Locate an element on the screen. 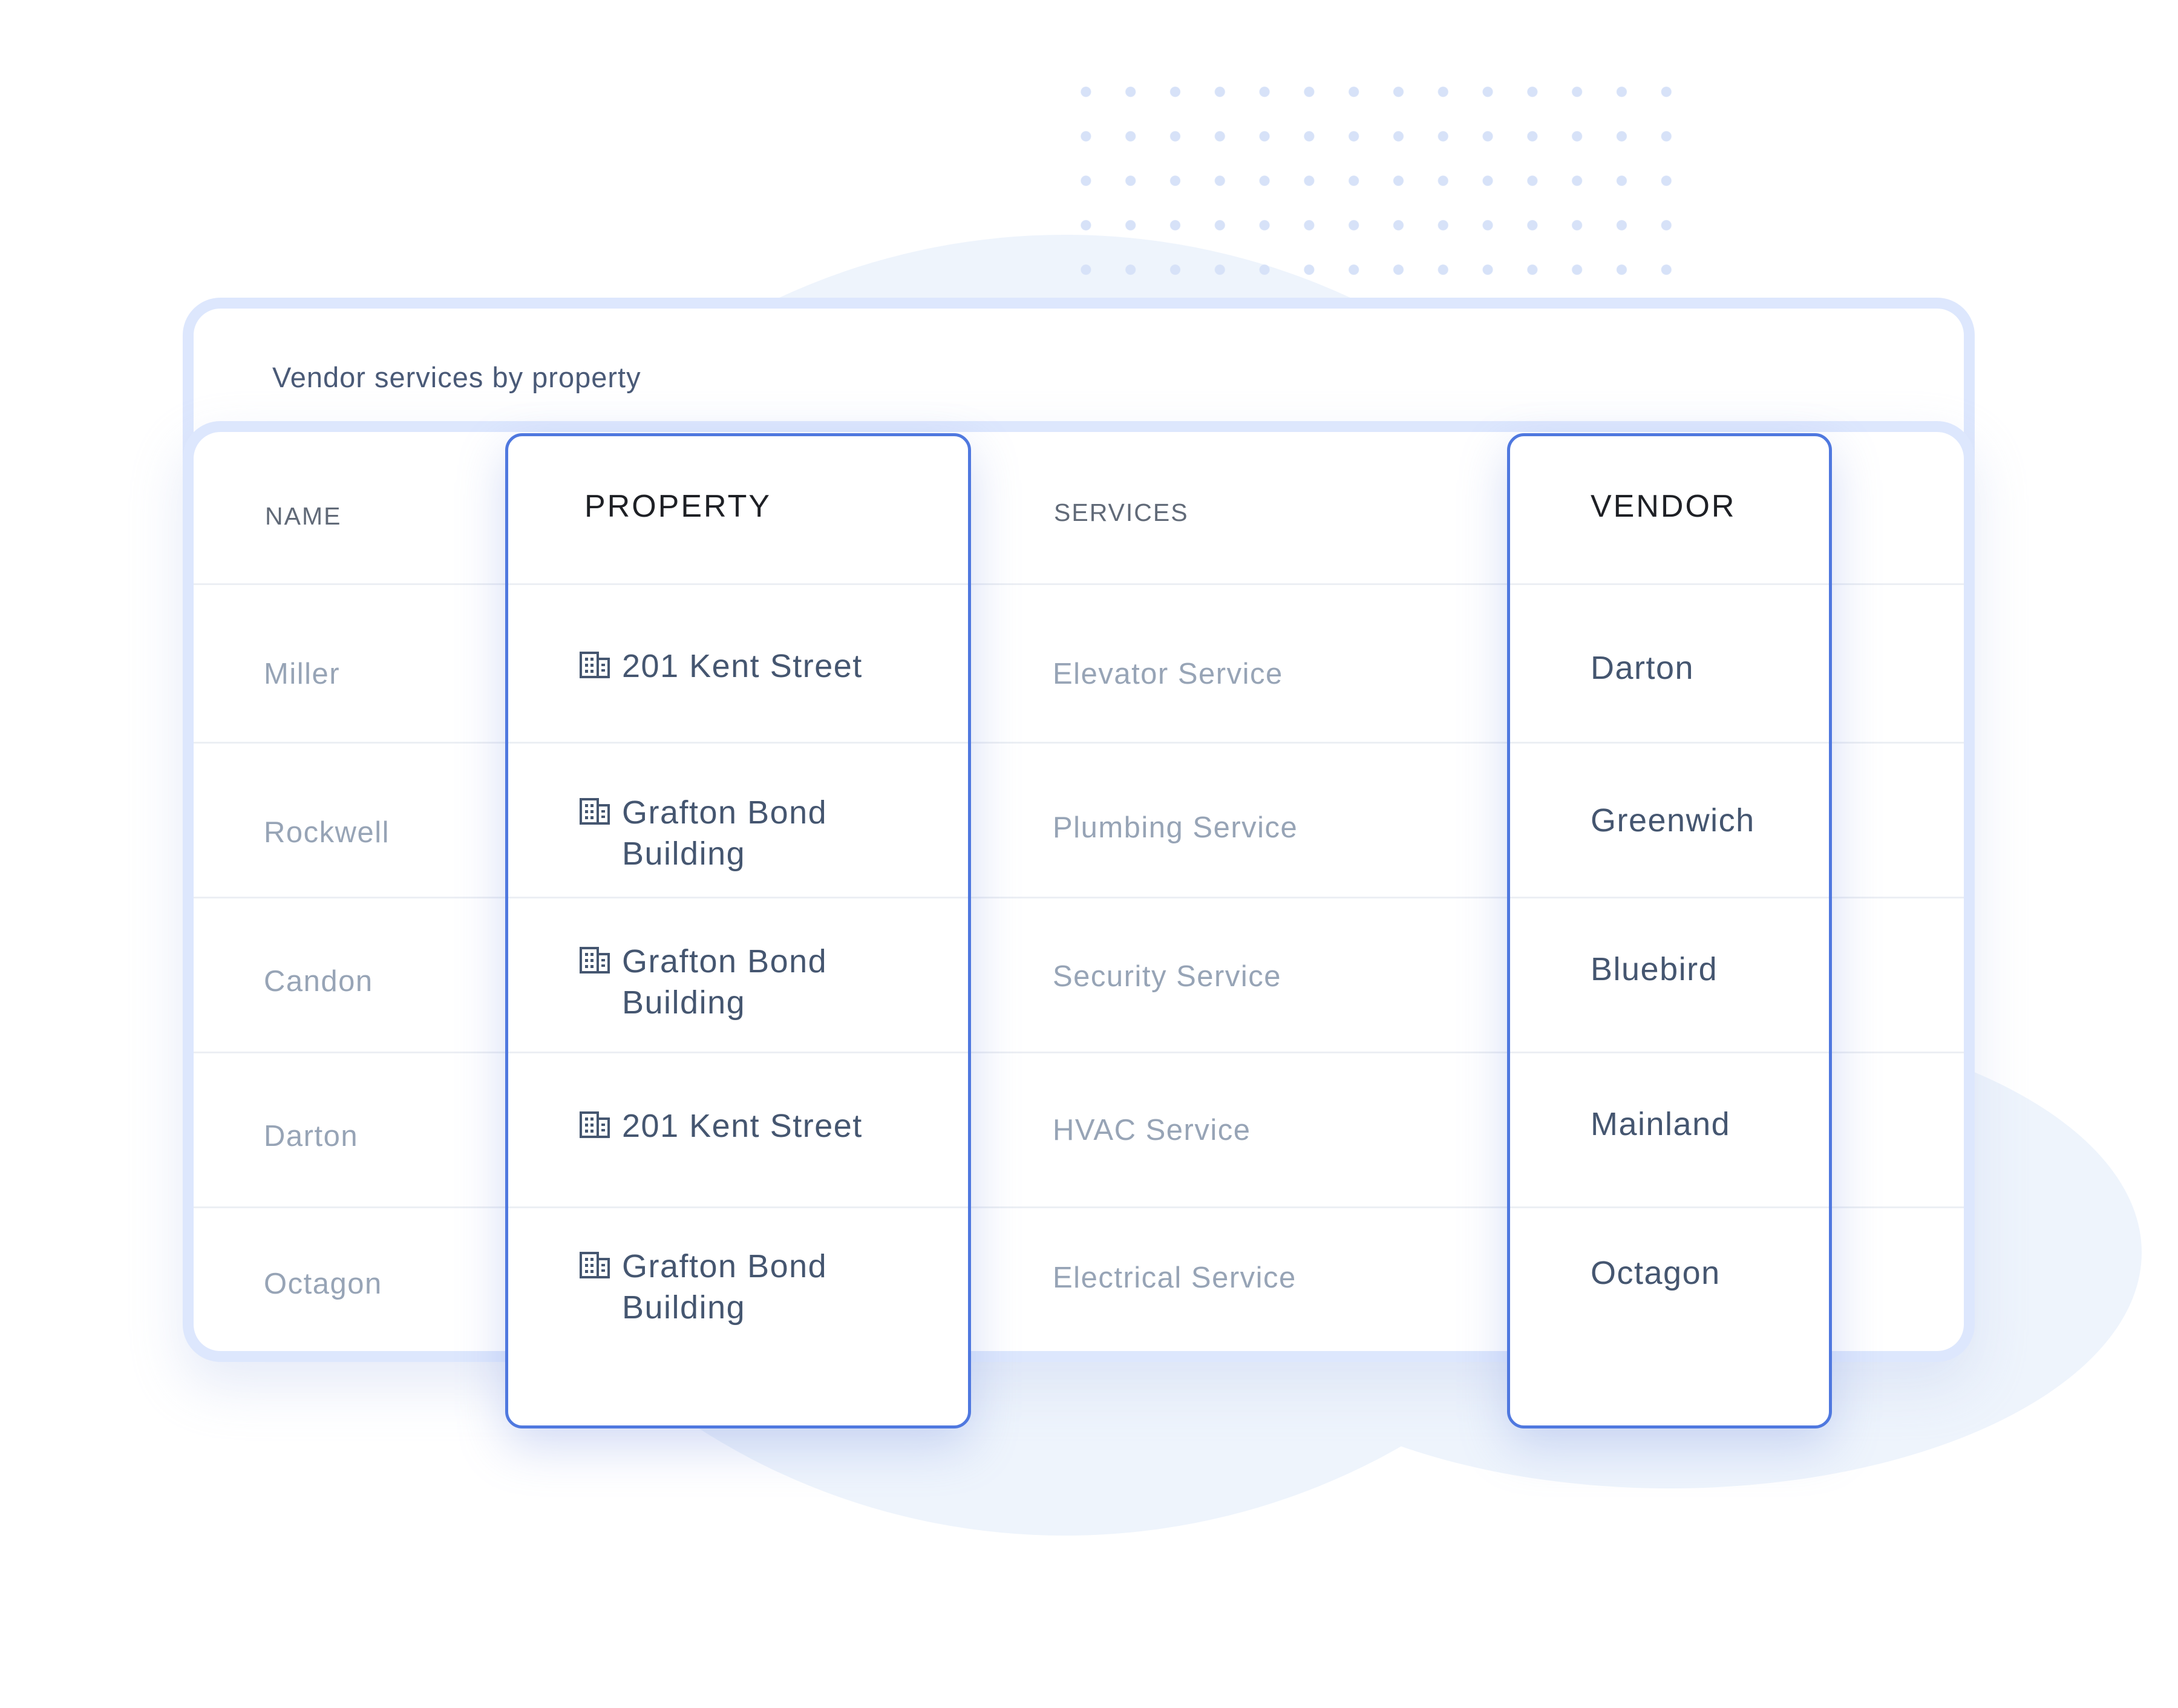 This screenshot has width=2178, height=1708. table-row-service: Plumbing Service is located at coordinates (1175, 827).